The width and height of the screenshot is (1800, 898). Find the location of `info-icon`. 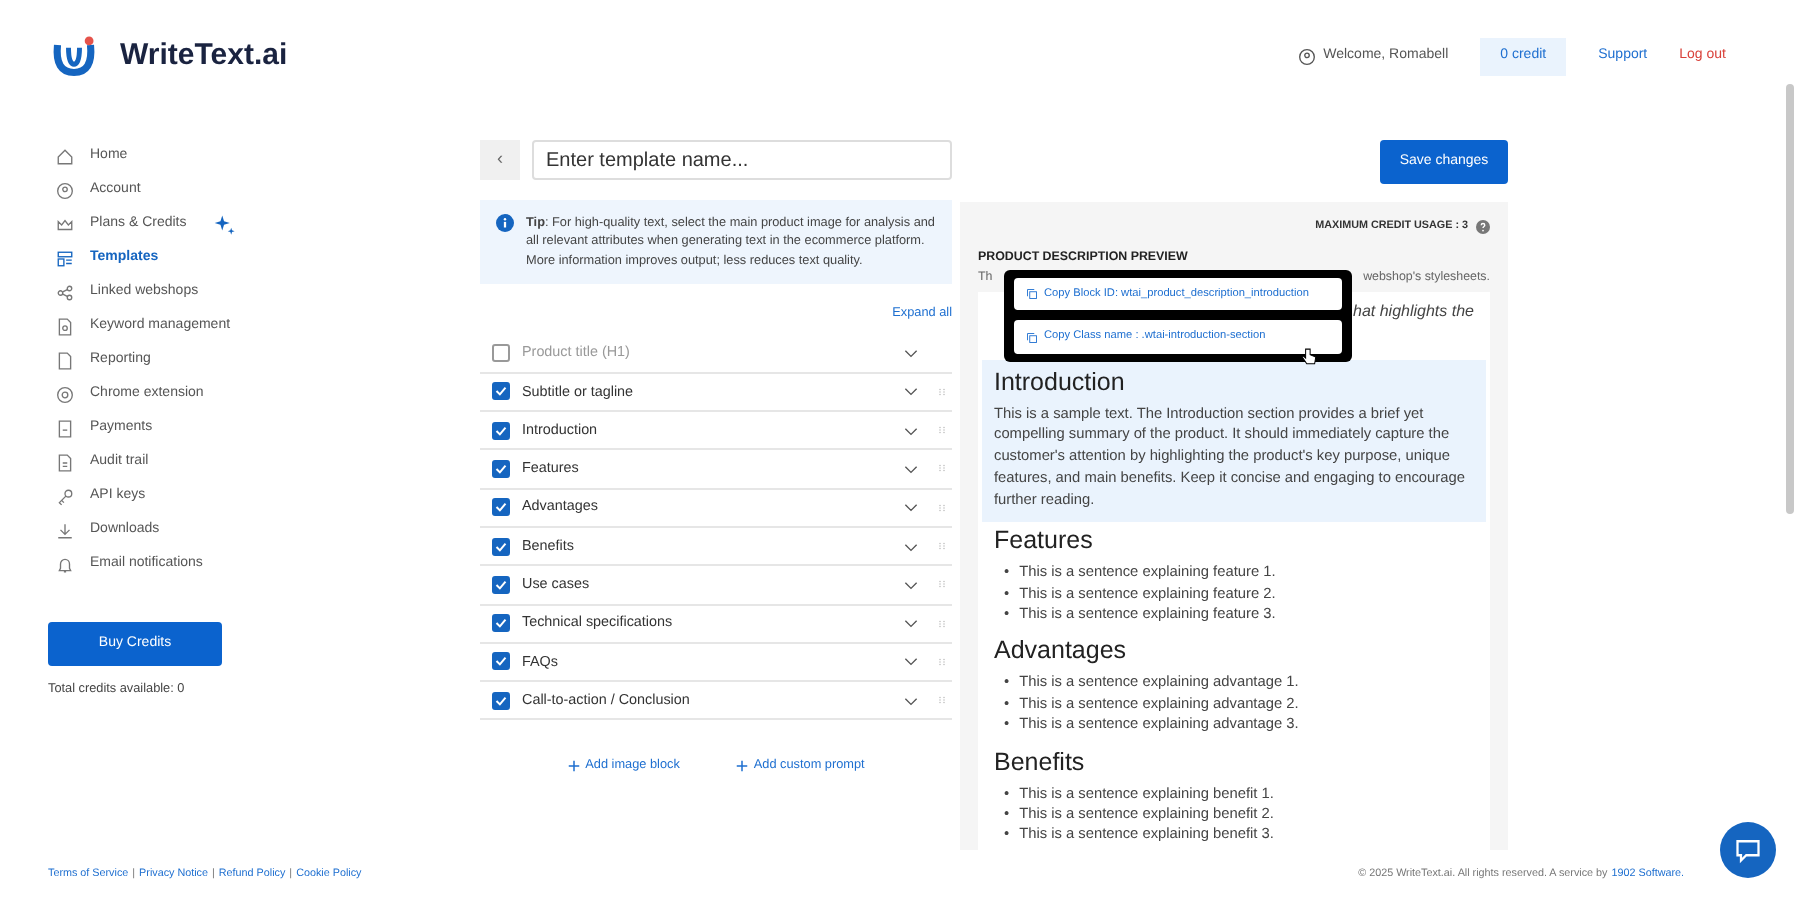

info-icon is located at coordinates (505, 223).